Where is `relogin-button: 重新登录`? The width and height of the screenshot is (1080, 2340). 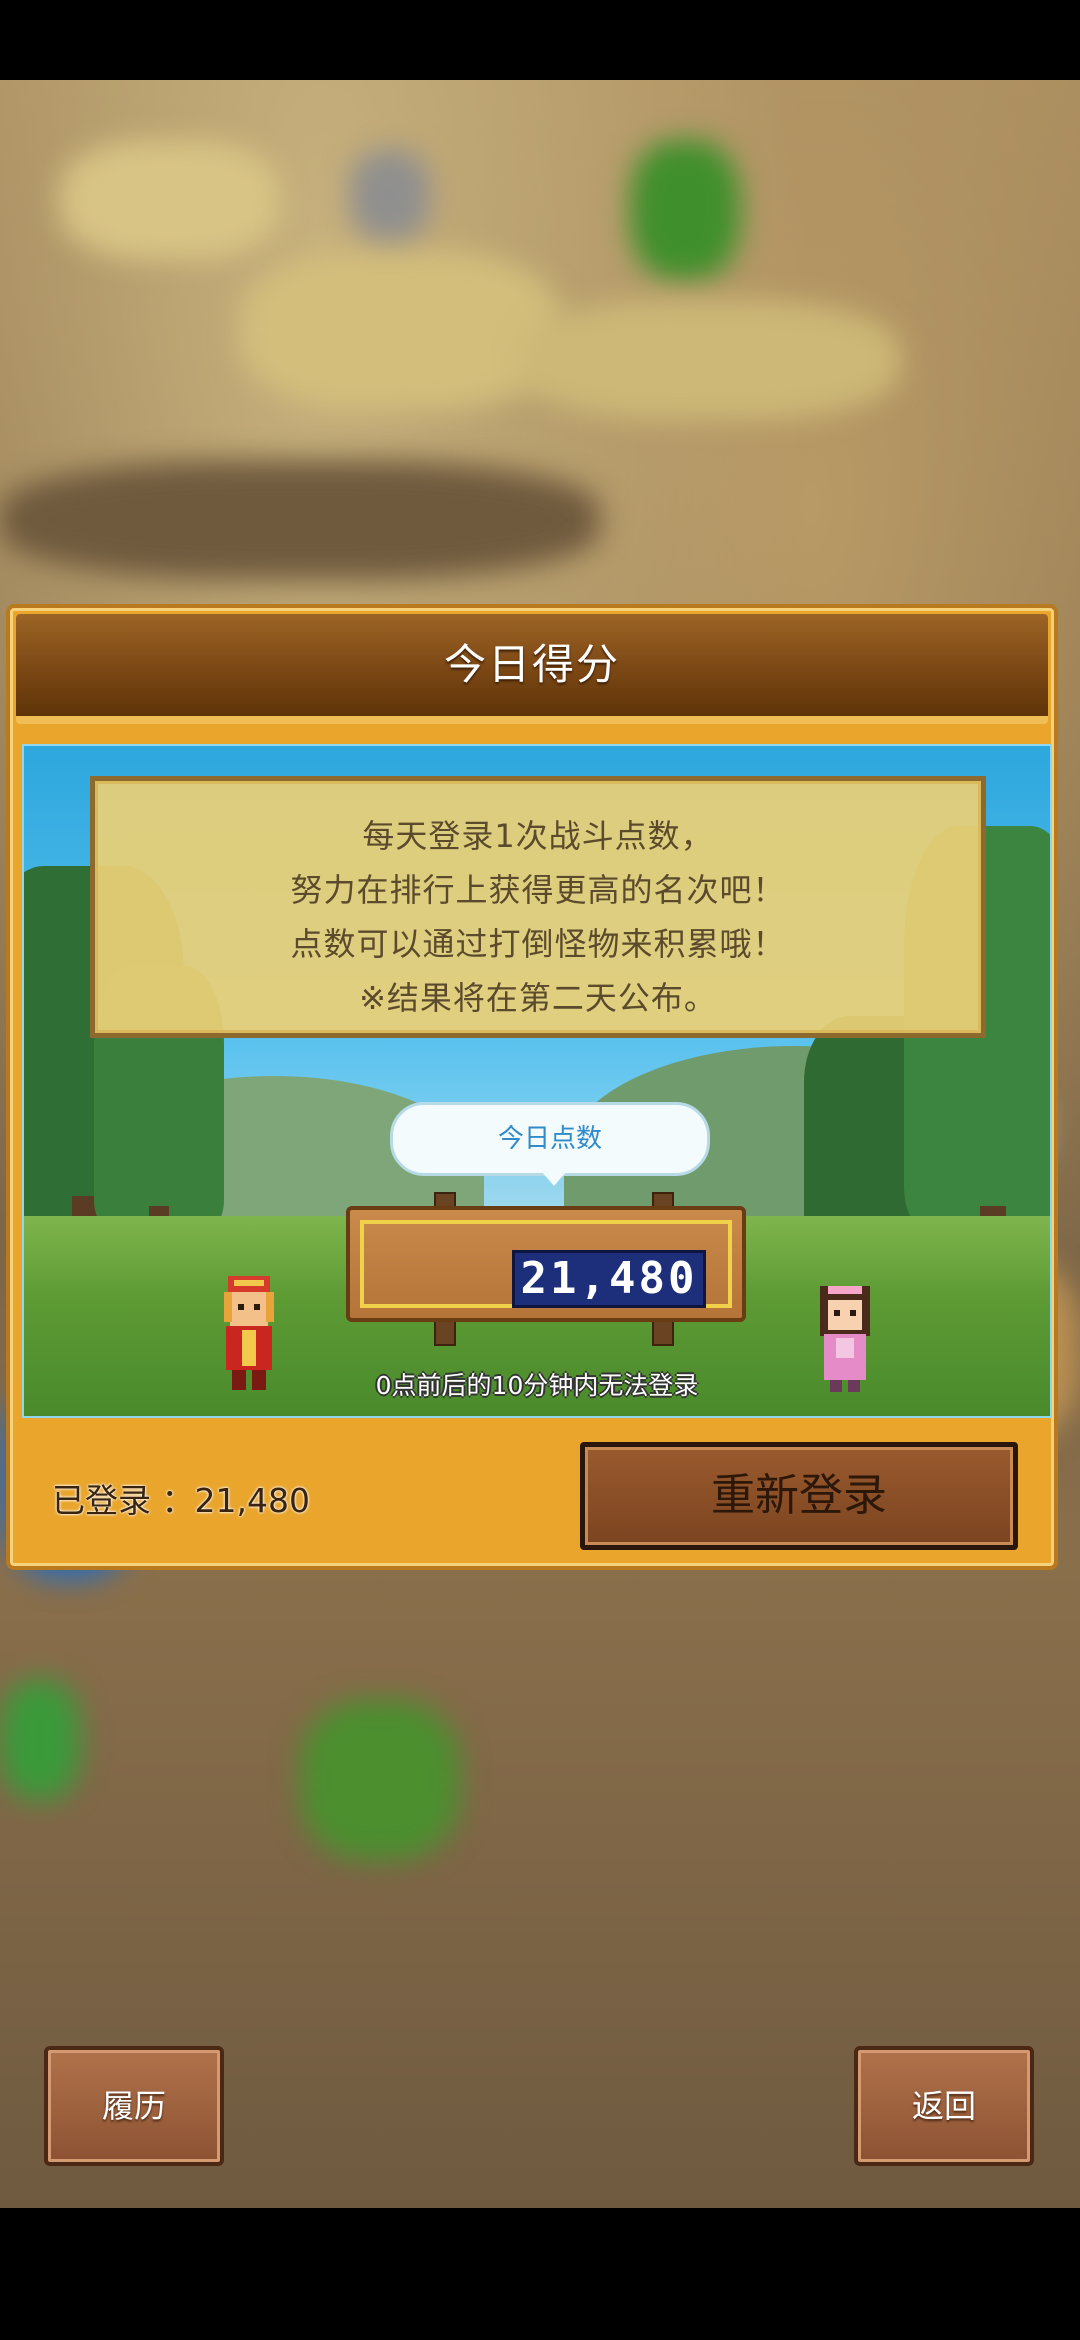 relogin-button: 重新登录 is located at coordinates (799, 1496).